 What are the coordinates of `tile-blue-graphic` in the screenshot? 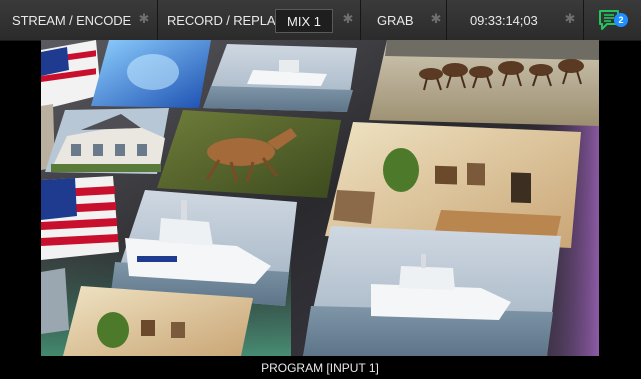 It's located at (151, 74).